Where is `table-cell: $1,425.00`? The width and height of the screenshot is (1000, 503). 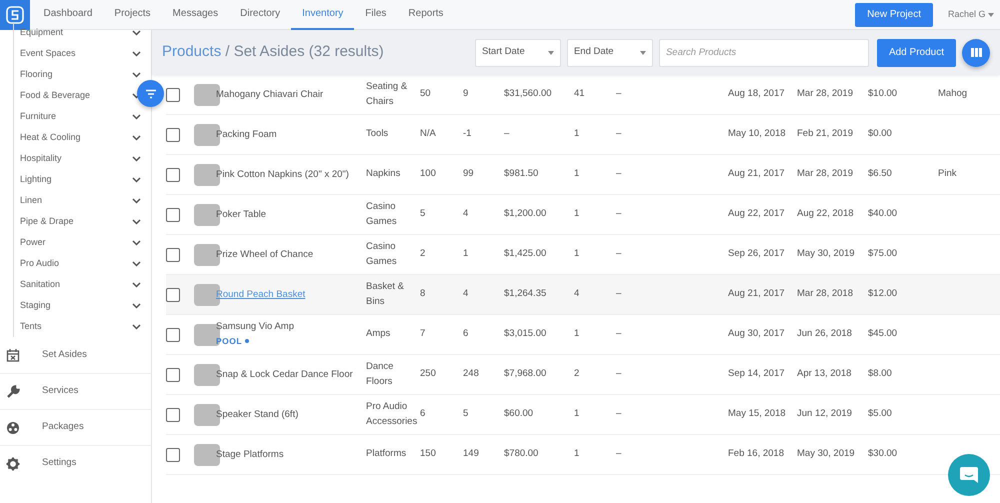
table-cell: $1,425.00 is located at coordinates (525, 254).